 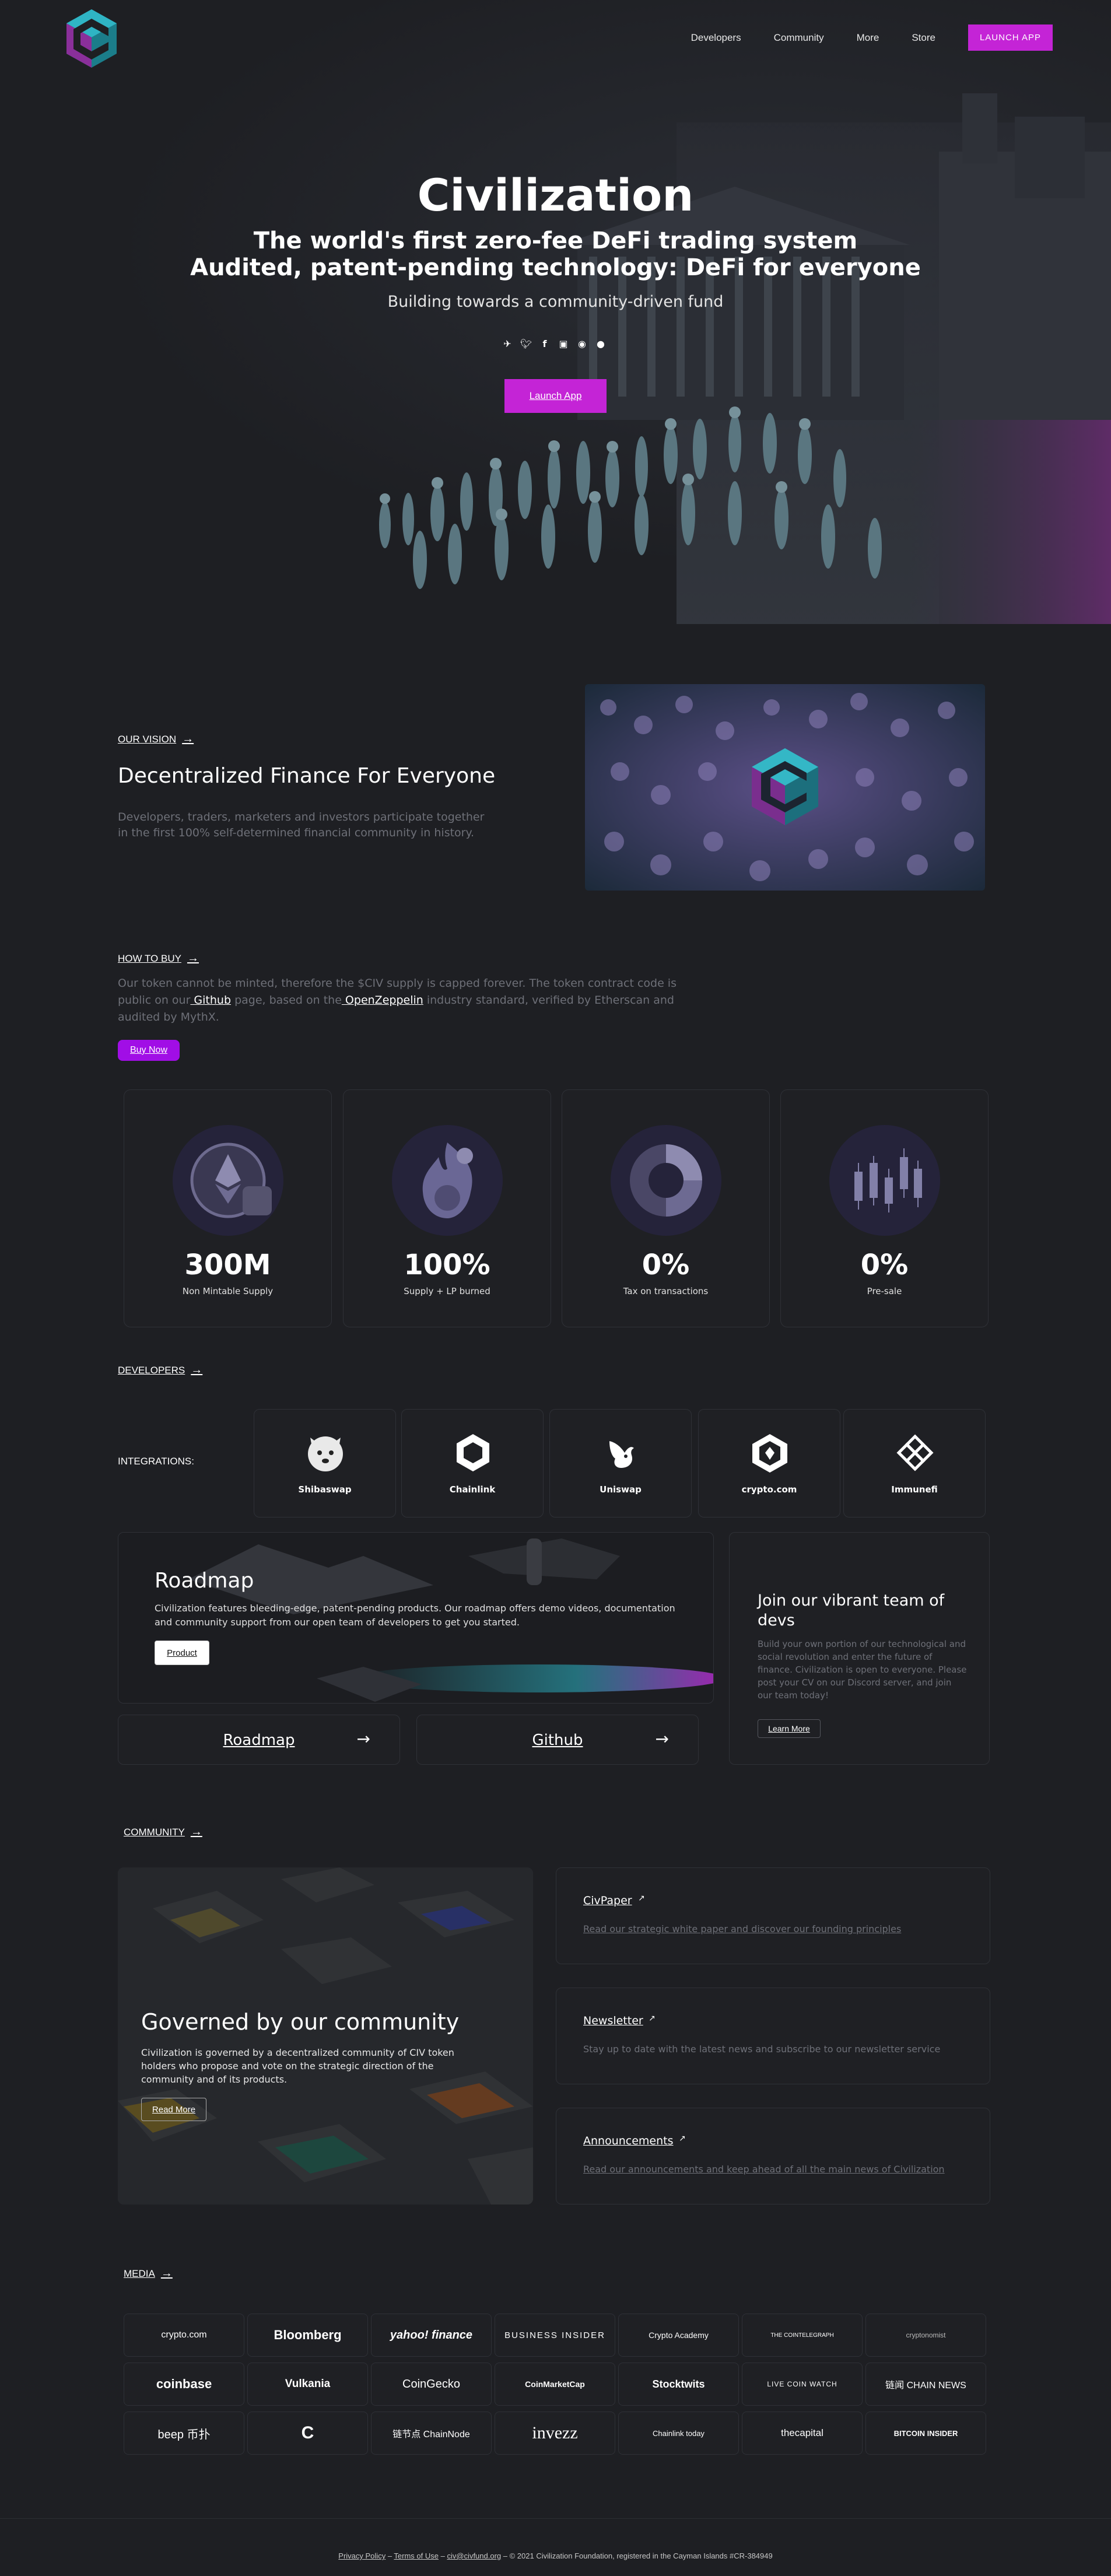 What do you see at coordinates (259, 1740) in the screenshot?
I see `roadmap-link-card: Roadmap →` at bounding box center [259, 1740].